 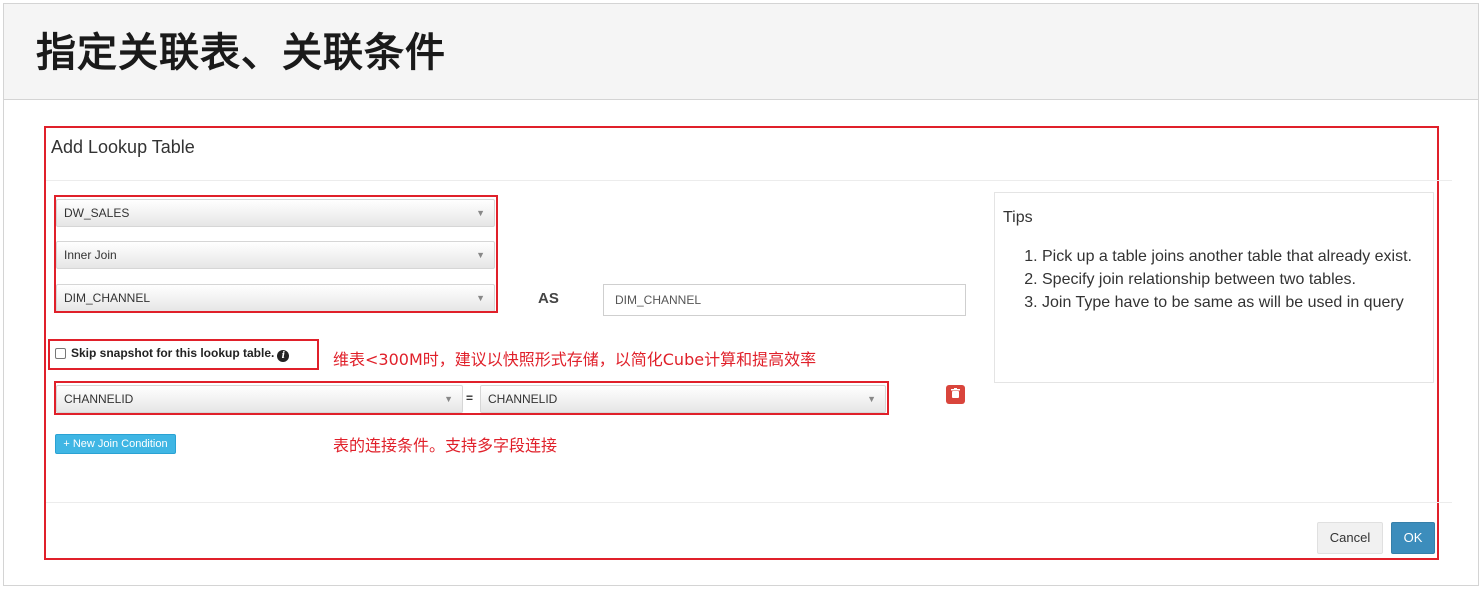 What do you see at coordinates (1350, 538) in the screenshot?
I see `cancel-button: Cancel` at bounding box center [1350, 538].